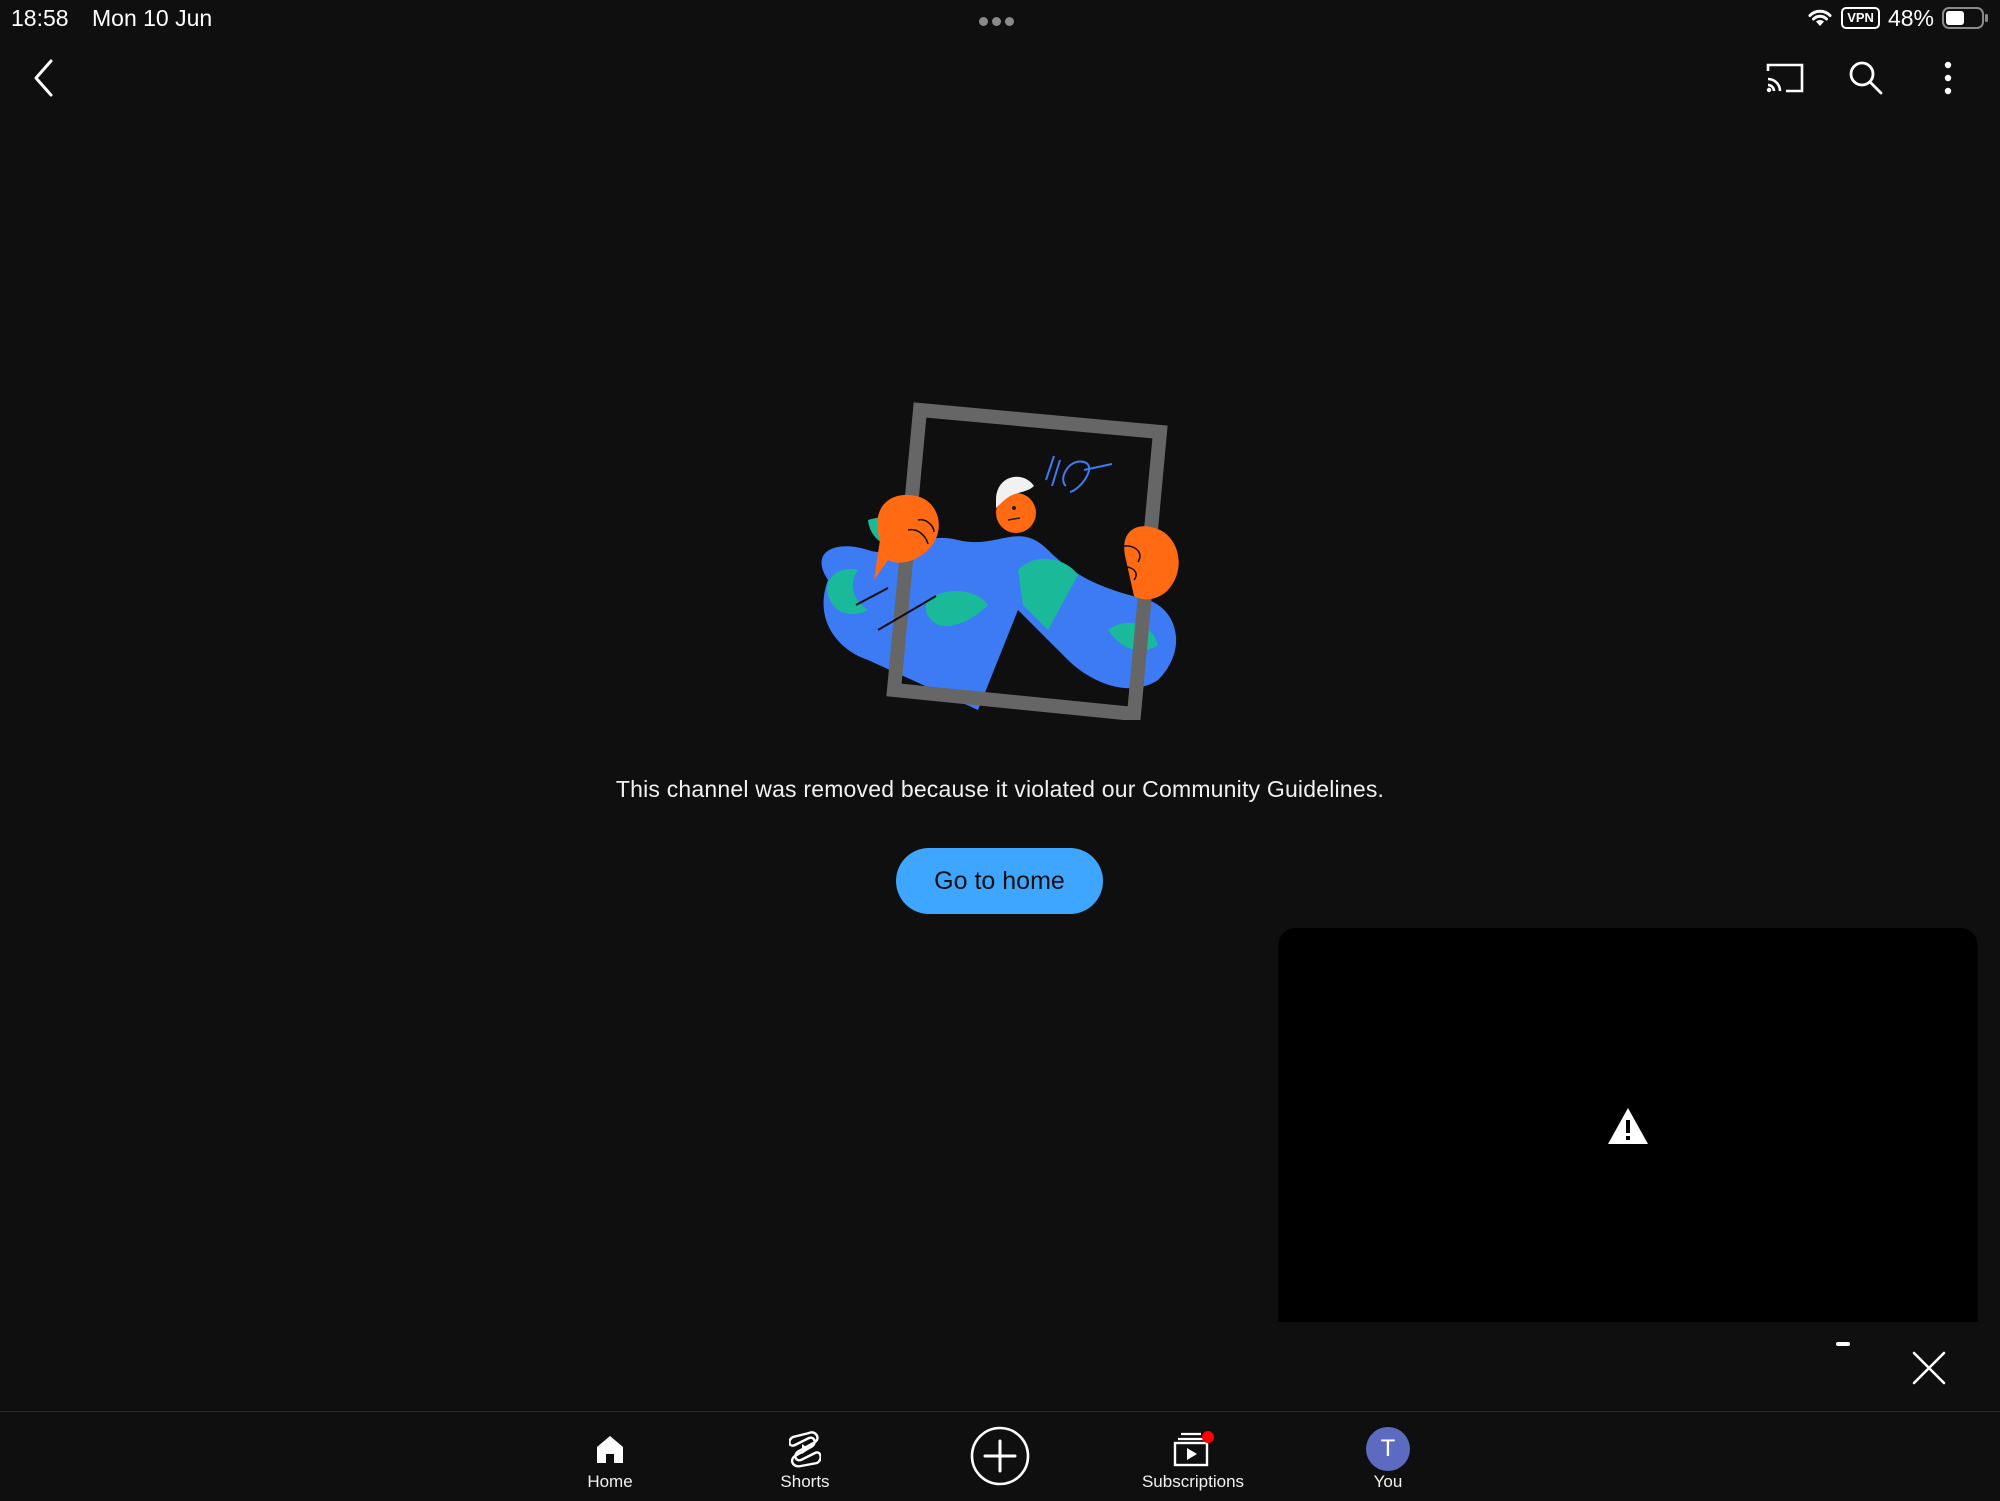  What do you see at coordinates (1000, 78) in the screenshot?
I see `top-app-bar` at bounding box center [1000, 78].